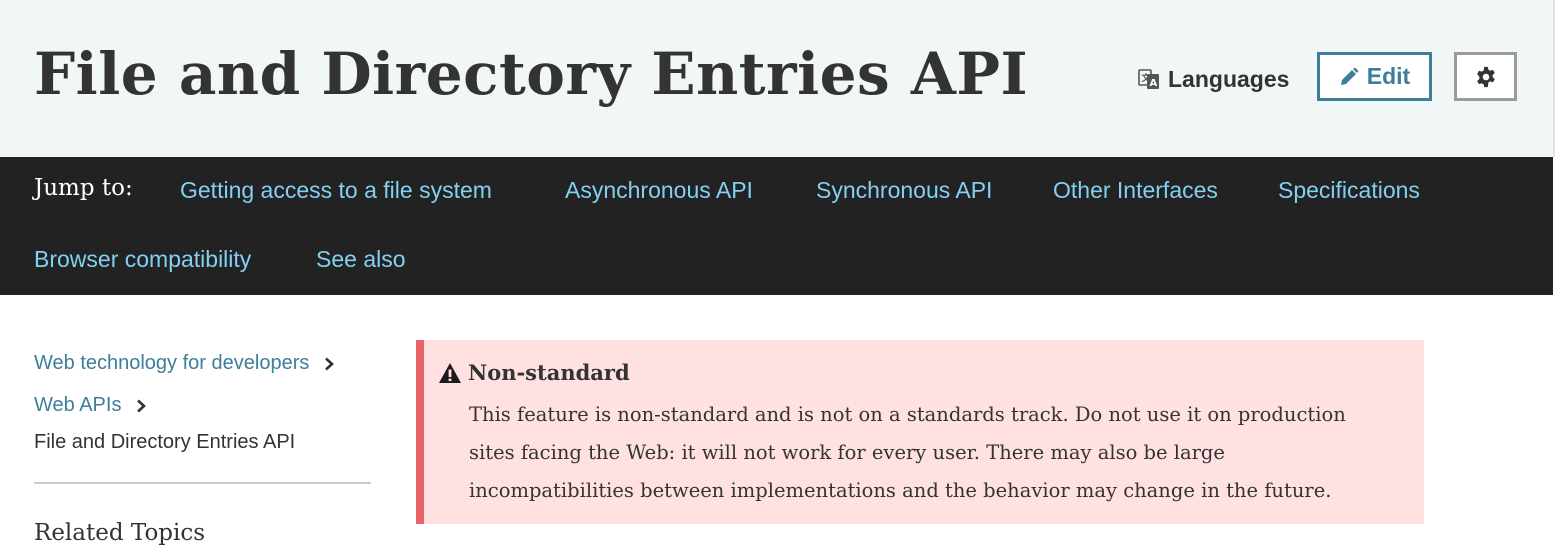 The width and height of the screenshot is (1555, 558). Describe the element at coordinates (142, 259) in the screenshot. I see `jump-link-browser-compatibility: Browser compatibility` at that location.